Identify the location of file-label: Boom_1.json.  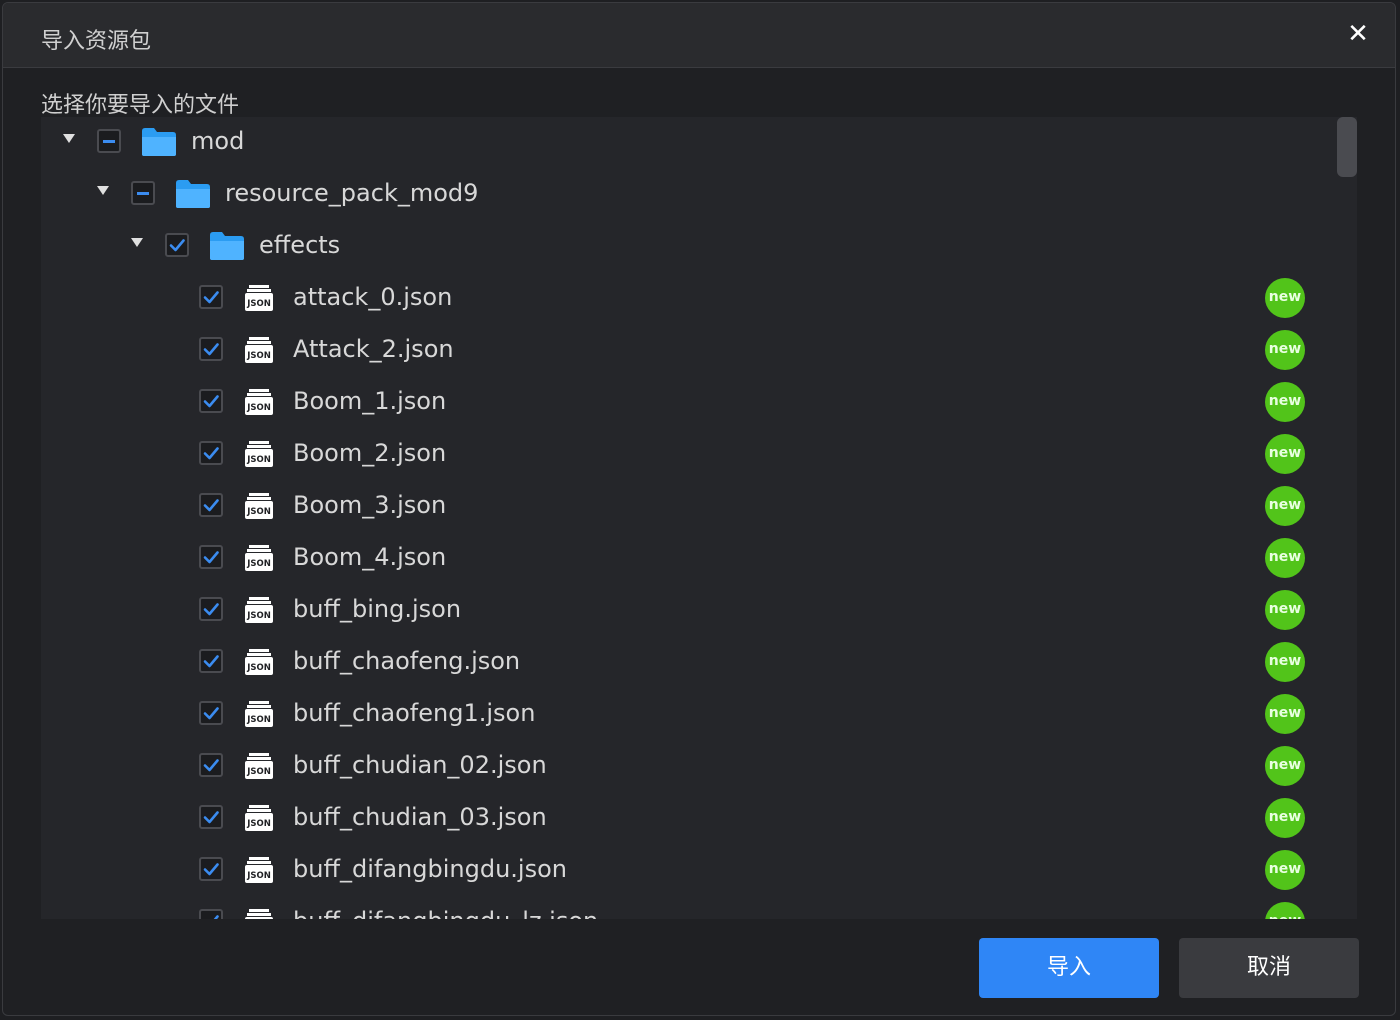
(370, 401).